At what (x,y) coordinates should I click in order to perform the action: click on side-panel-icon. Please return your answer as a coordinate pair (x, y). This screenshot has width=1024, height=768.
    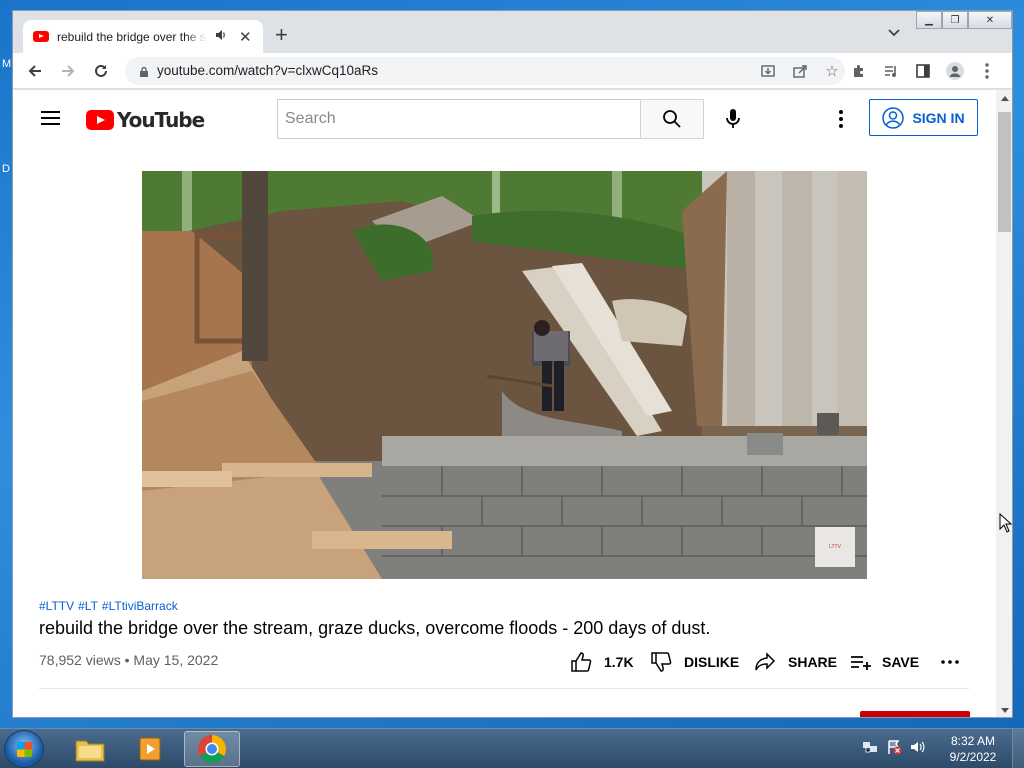
    Looking at the image, I should click on (923, 71).